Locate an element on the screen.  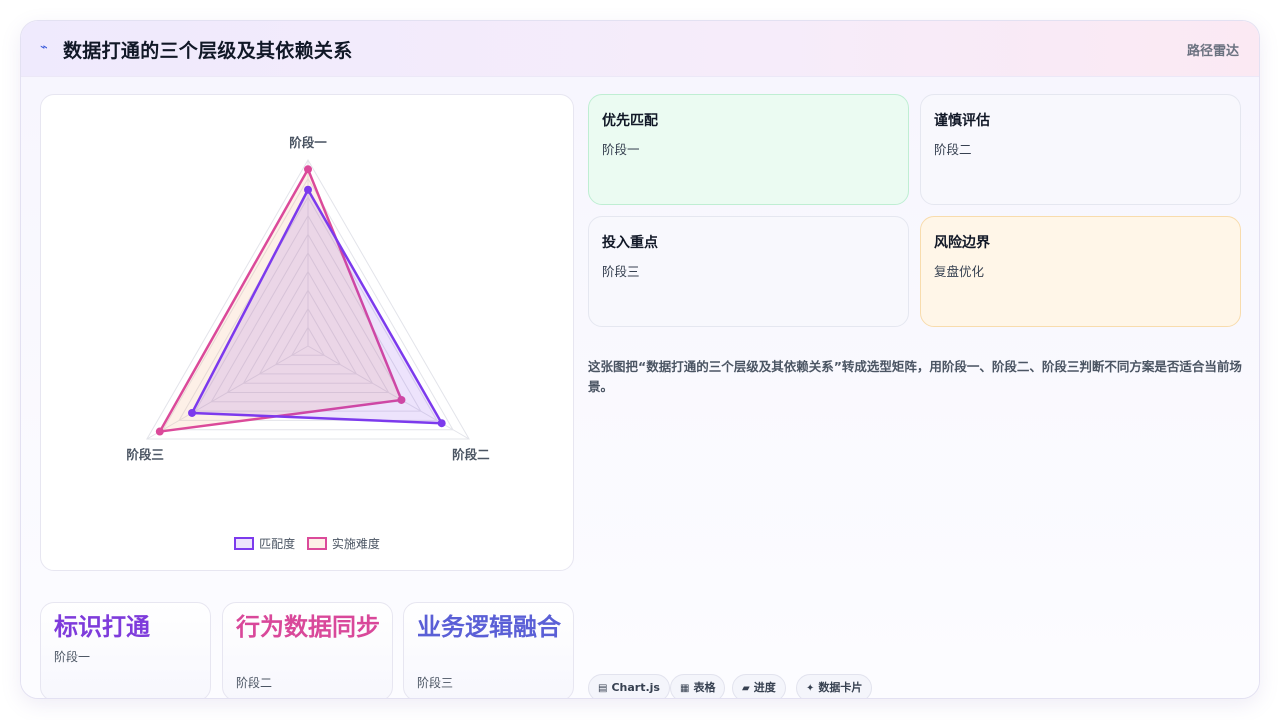
card-title: 投入重点 is located at coordinates (630, 243).